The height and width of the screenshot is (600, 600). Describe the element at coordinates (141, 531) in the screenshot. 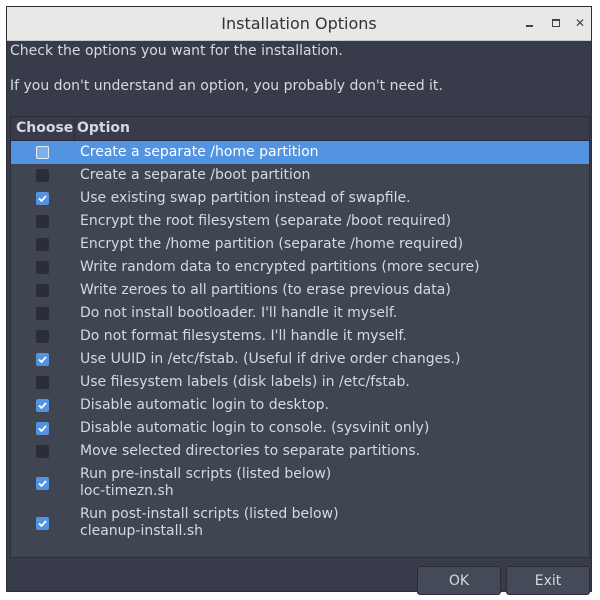

I see `option-sublabel: cleanup-install.sh` at that location.